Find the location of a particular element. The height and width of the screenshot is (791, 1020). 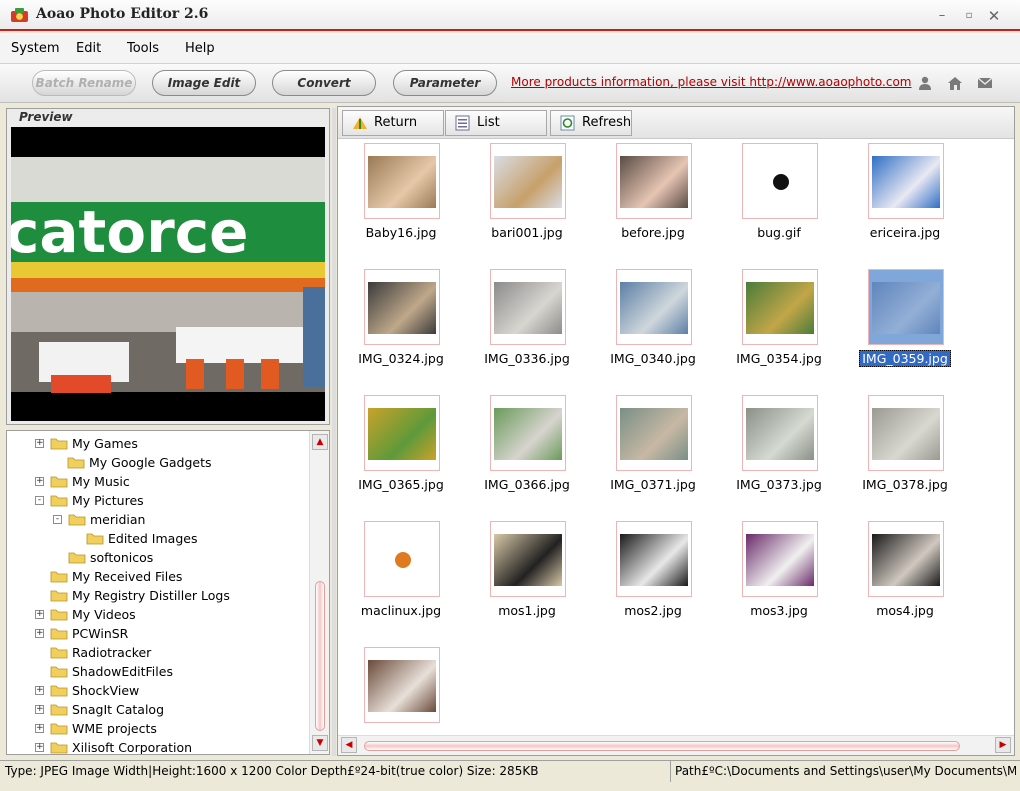

tree-item: + My Videos is located at coordinates (157, 614).